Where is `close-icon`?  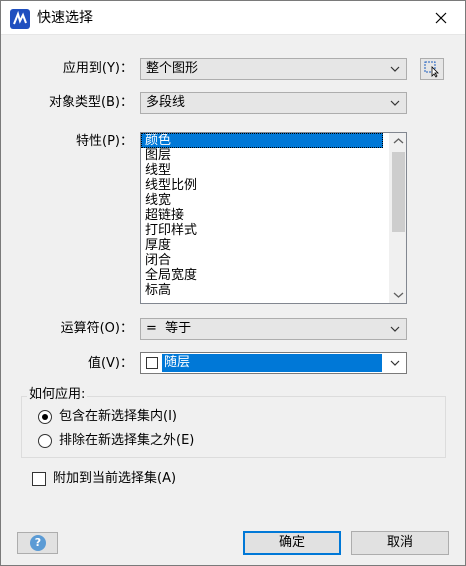 close-icon is located at coordinates (441, 18).